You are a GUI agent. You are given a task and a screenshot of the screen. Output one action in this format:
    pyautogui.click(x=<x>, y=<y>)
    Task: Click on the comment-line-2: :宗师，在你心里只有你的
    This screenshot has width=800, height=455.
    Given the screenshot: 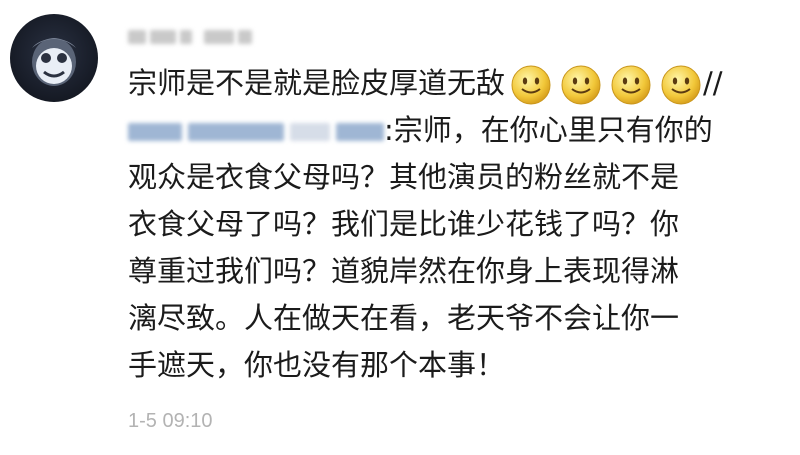 What is the action you would take?
    pyautogui.click(x=458, y=130)
    